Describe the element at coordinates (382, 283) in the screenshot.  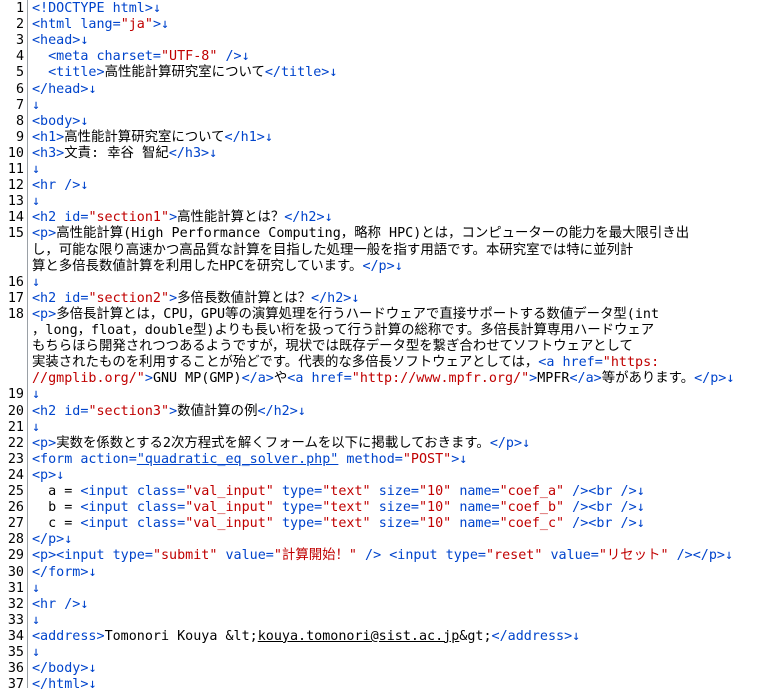
I see `code-line: 16 ↓` at that location.